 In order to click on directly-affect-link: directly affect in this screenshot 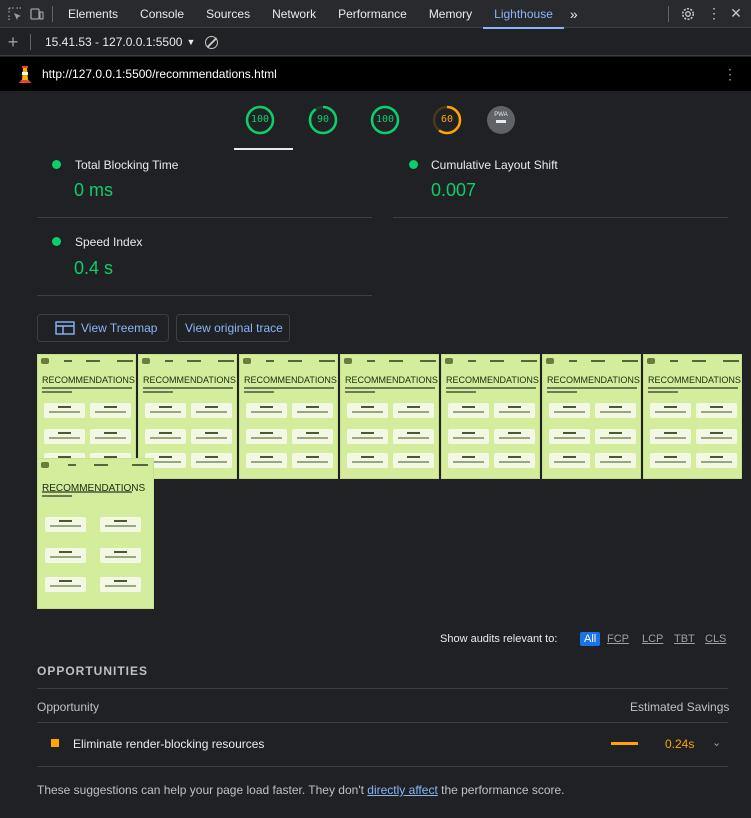, I will do `click(402, 790)`.